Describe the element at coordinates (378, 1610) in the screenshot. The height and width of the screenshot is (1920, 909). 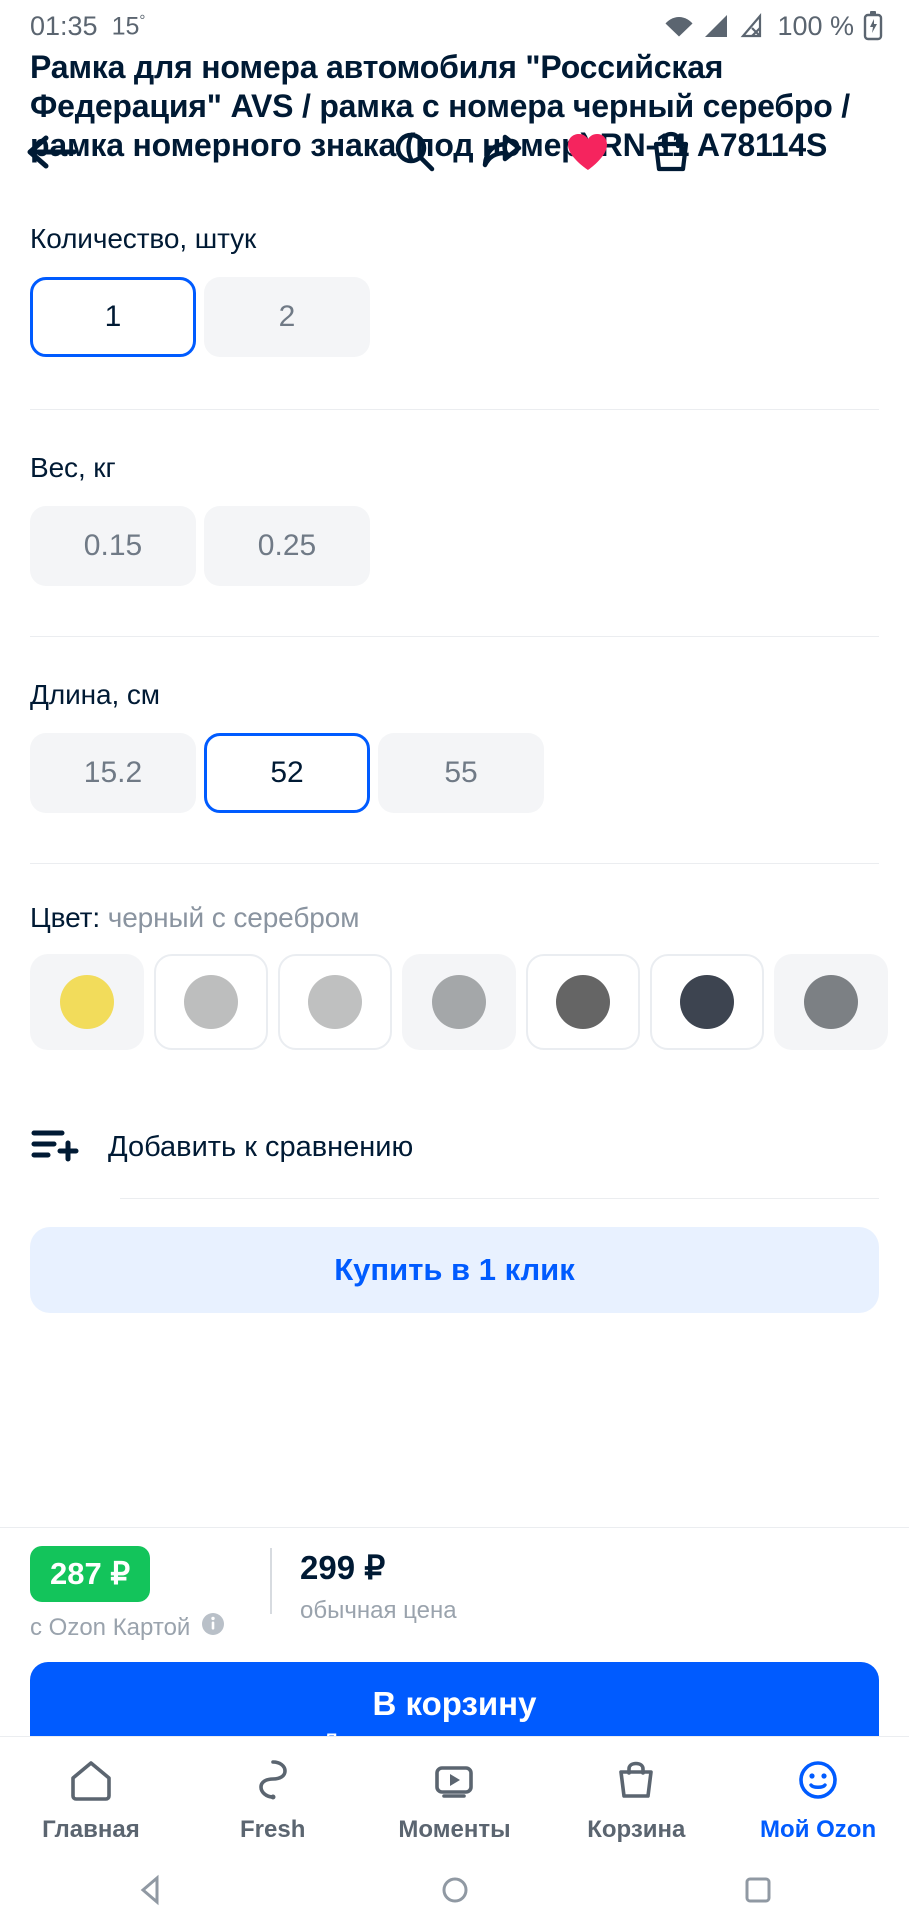
I see `regular-price-label: обычная цена` at that location.